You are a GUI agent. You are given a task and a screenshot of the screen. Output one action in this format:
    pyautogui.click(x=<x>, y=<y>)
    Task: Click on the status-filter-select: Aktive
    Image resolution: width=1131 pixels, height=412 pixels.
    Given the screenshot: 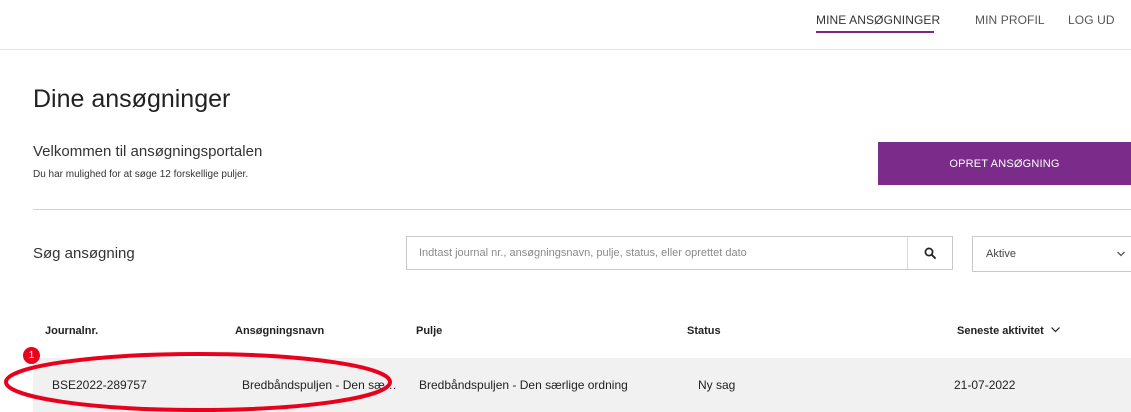 What is the action you would take?
    pyautogui.click(x=1051, y=254)
    